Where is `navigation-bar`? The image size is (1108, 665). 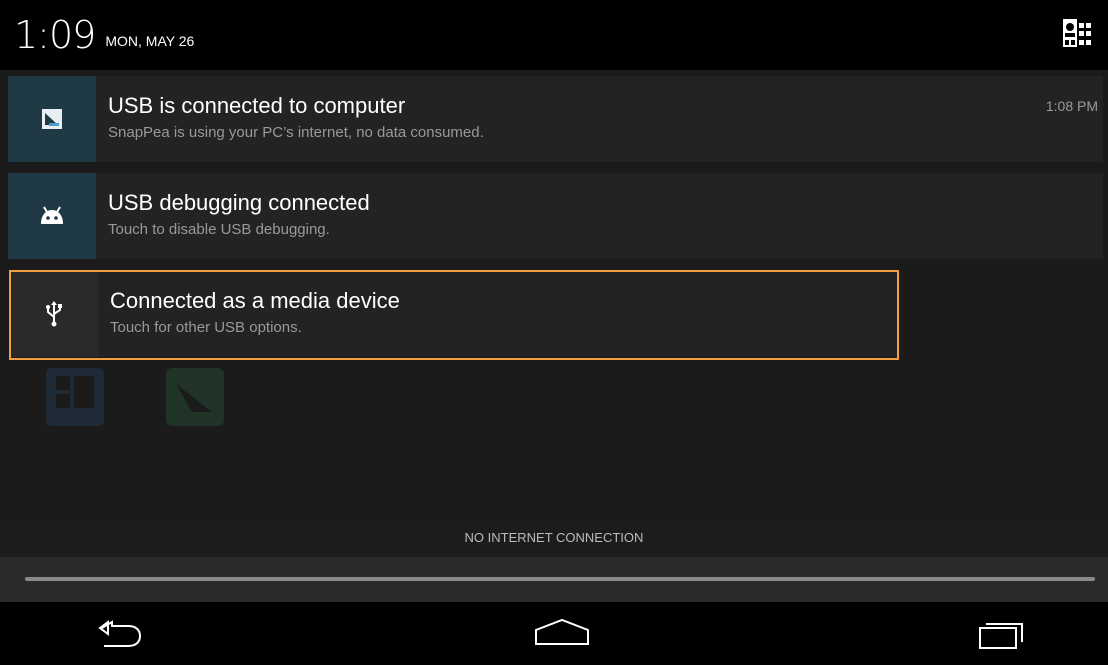
navigation-bar is located at coordinates (554, 633).